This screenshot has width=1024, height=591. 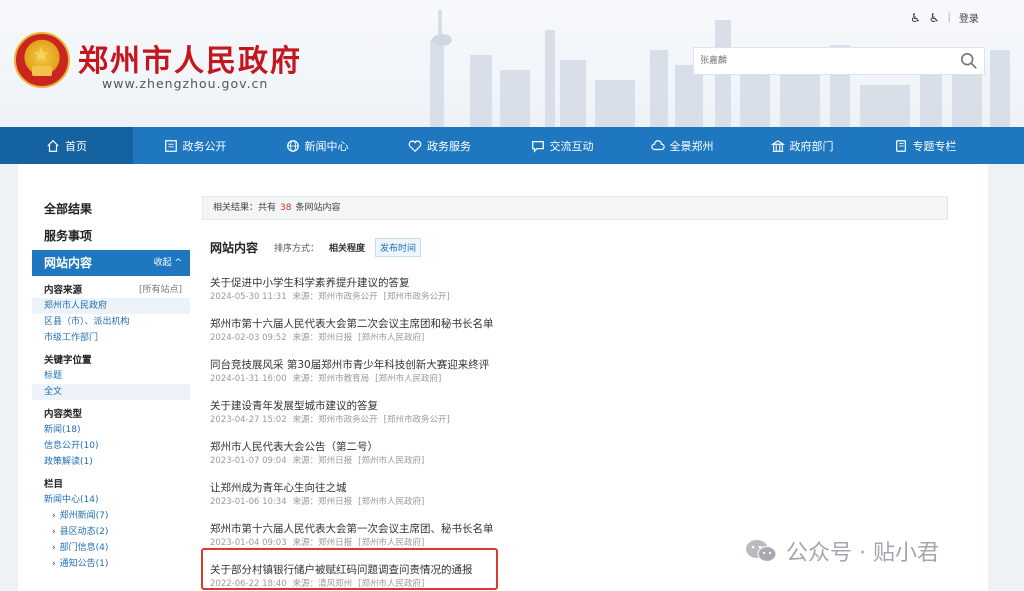 What do you see at coordinates (111, 462) in the screenshot?
I see `filter-option: 政策解读(1)` at bounding box center [111, 462].